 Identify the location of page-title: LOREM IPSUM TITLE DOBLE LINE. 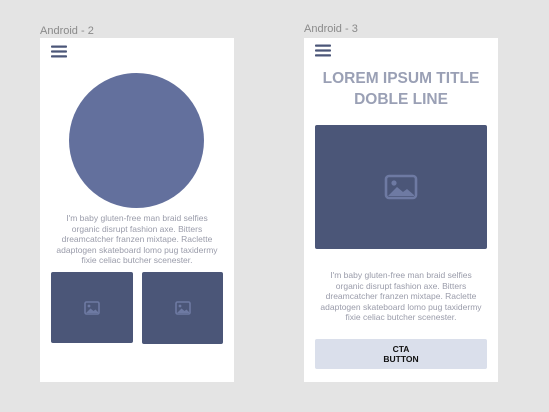
(401, 89).